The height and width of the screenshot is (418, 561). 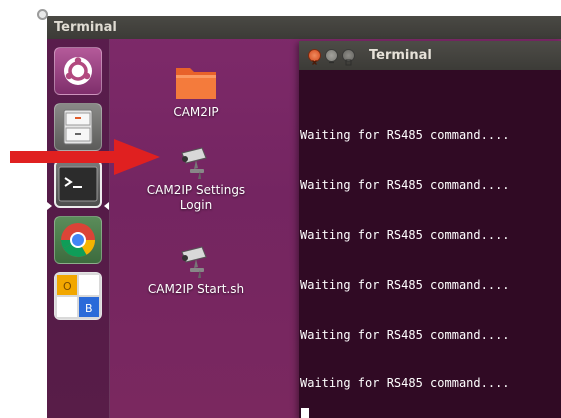 I want to click on red-pointer-arrow, so click(x=85, y=157).